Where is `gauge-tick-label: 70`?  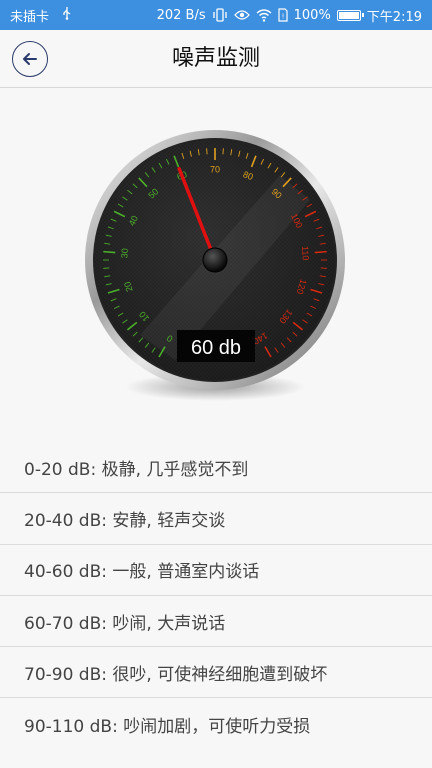 gauge-tick-label: 70 is located at coordinates (215, 169).